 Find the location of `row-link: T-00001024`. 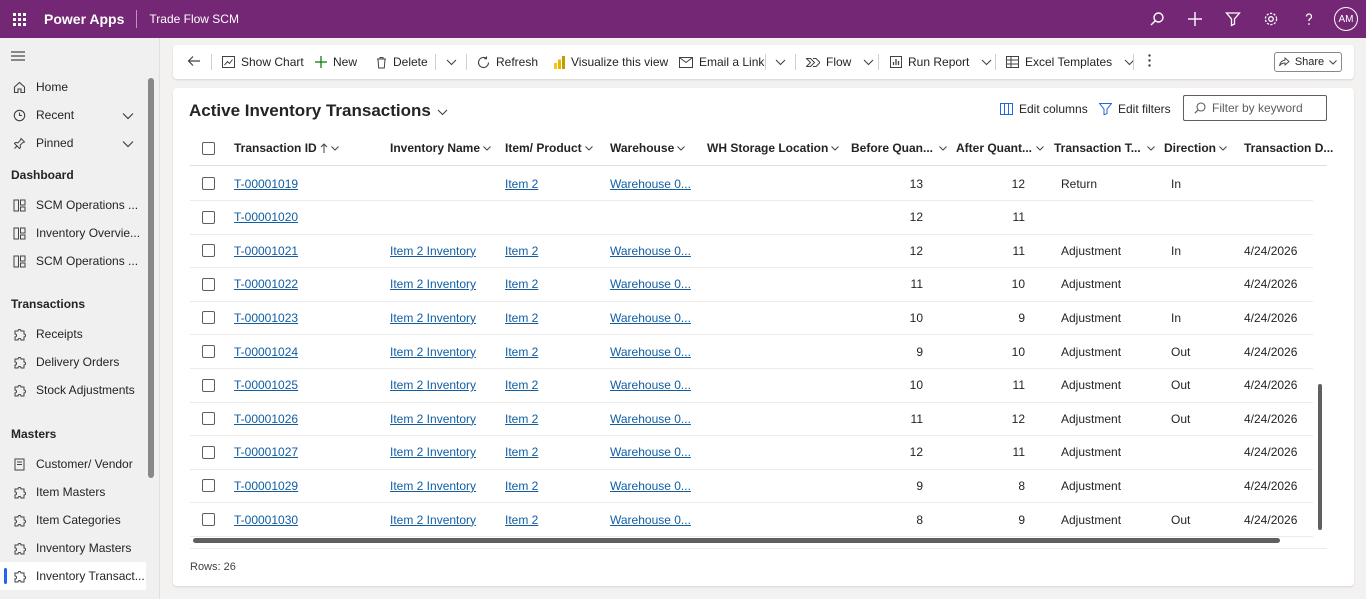

row-link: T-00001024 is located at coordinates (266, 352).